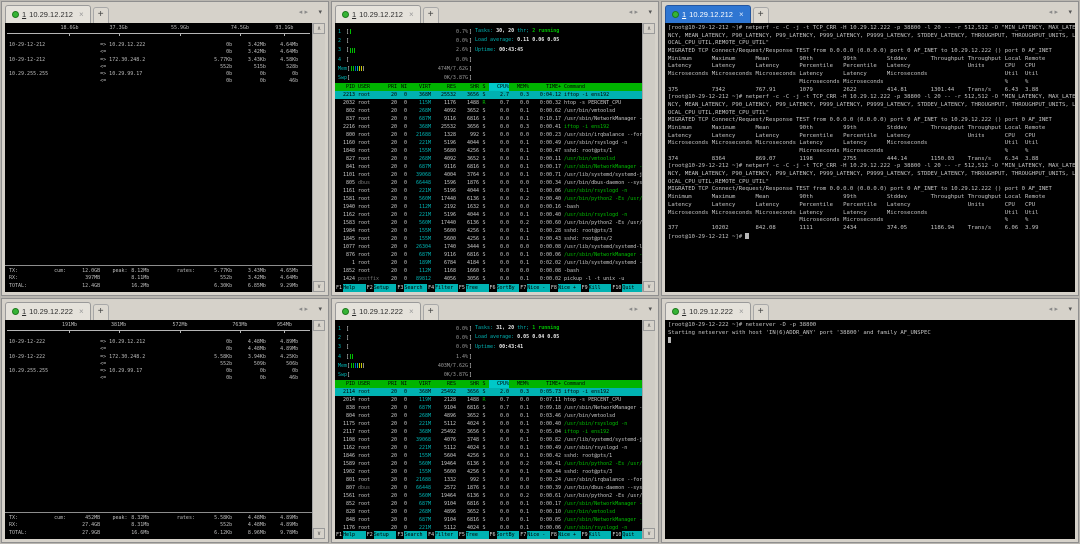 The width and height of the screenshot is (1080, 544). I want to click on fkey-f3: F3 Search, so click(412, 534).